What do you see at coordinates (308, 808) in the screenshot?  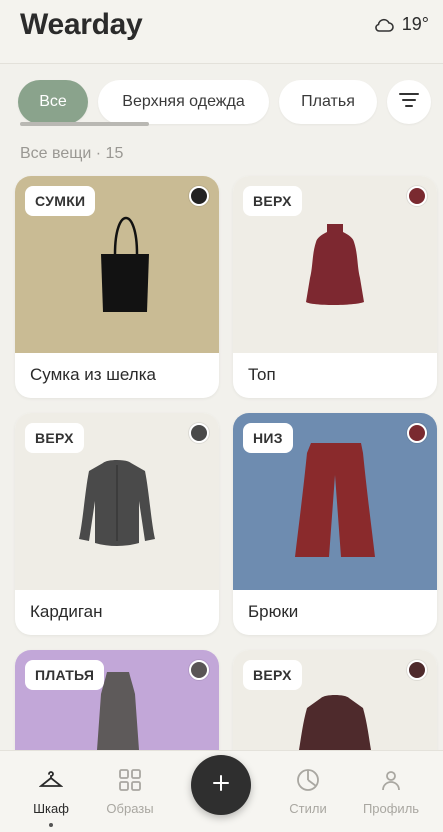 I see `nav-label: Стили` at bounding box center [308, 808].